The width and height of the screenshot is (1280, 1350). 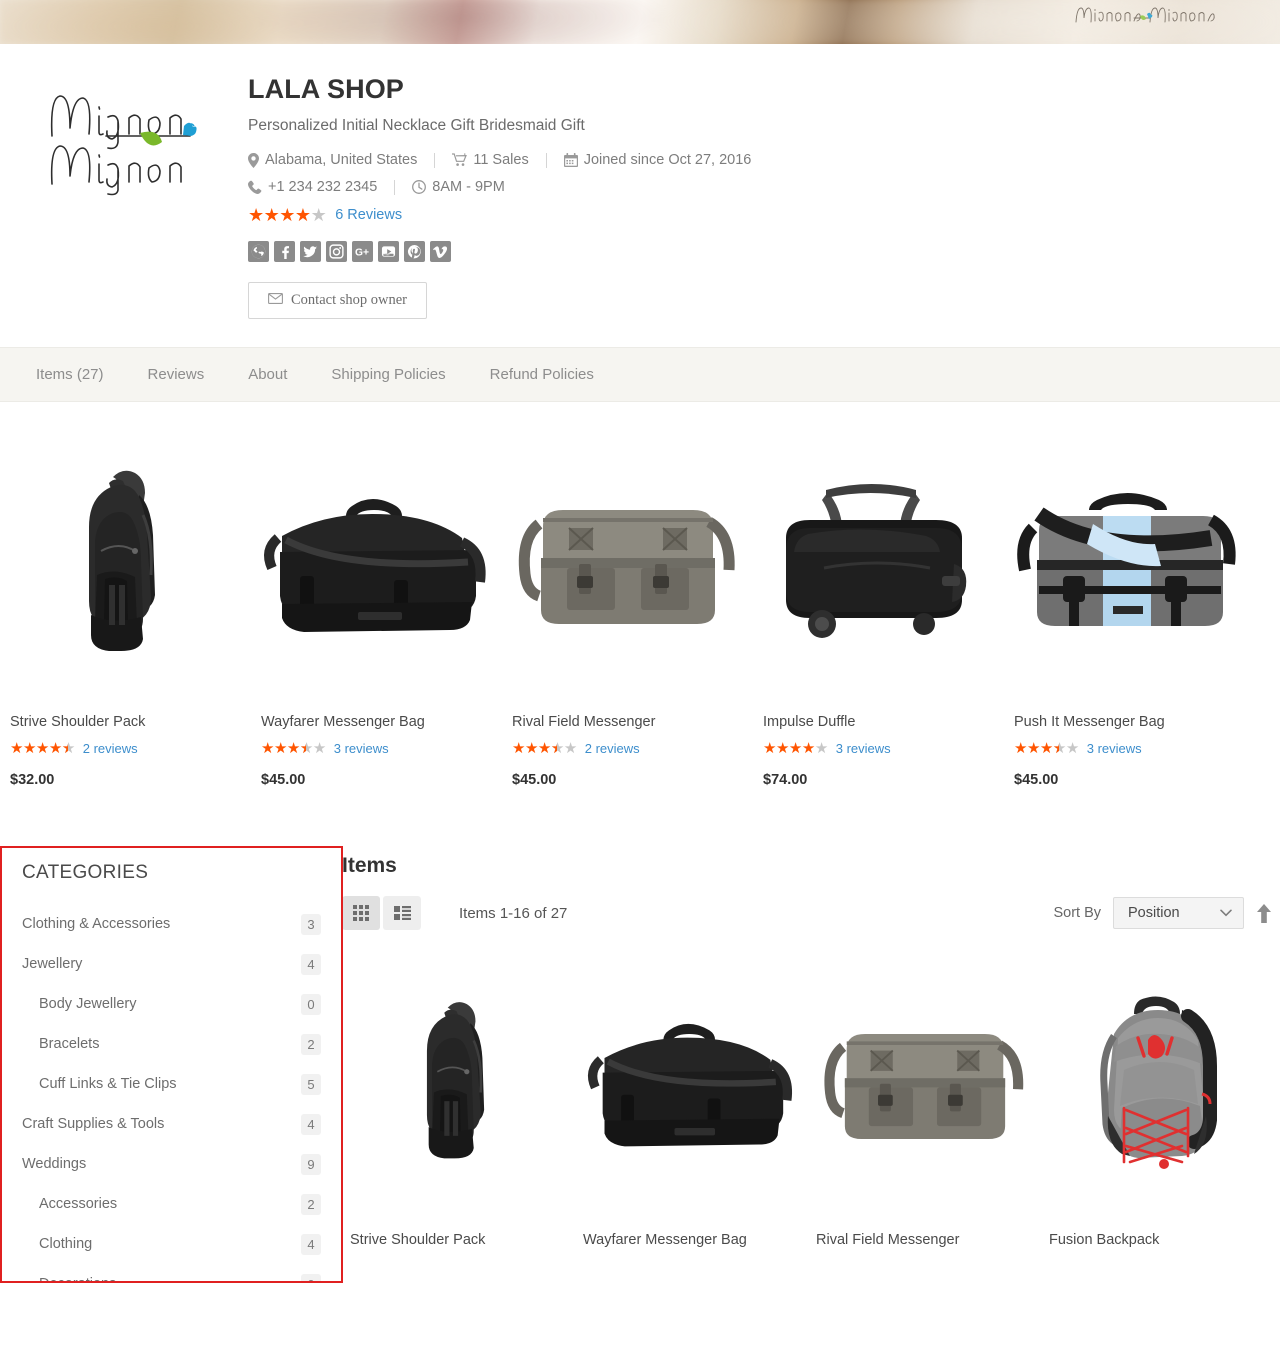 What do you see at coordinates (311, 924) in the screenshot?
I see `category-count: 3` at bounding box center [311, 924].